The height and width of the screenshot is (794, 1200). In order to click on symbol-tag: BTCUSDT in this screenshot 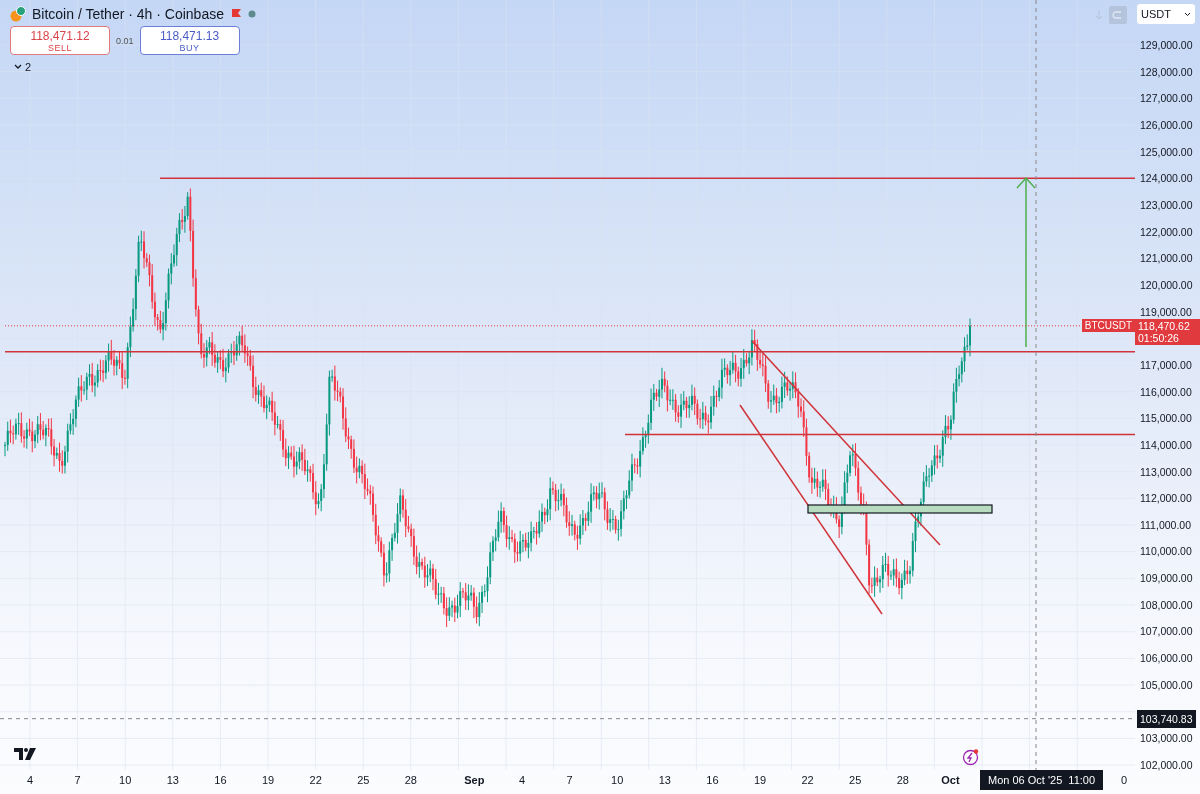, I will do `click(1108, 325)`.